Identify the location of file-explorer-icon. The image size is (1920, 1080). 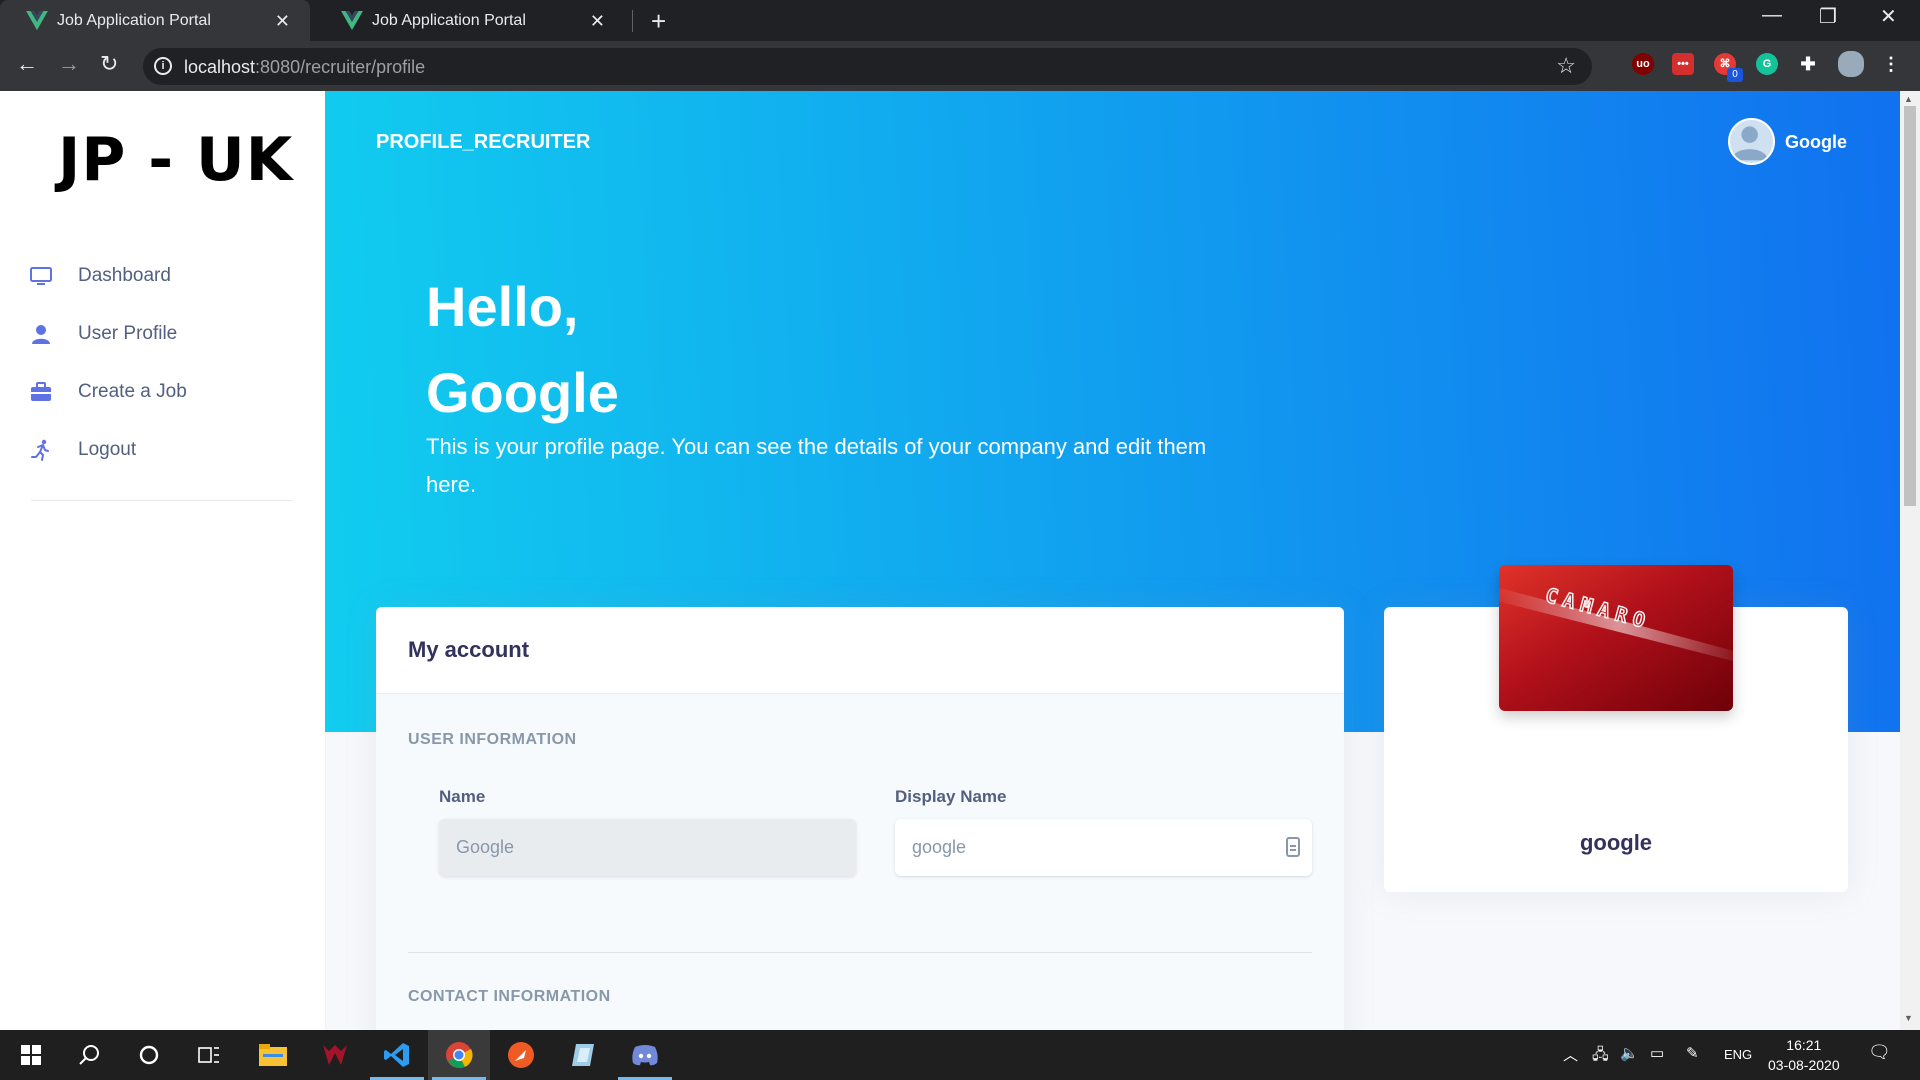
(273, 1055).